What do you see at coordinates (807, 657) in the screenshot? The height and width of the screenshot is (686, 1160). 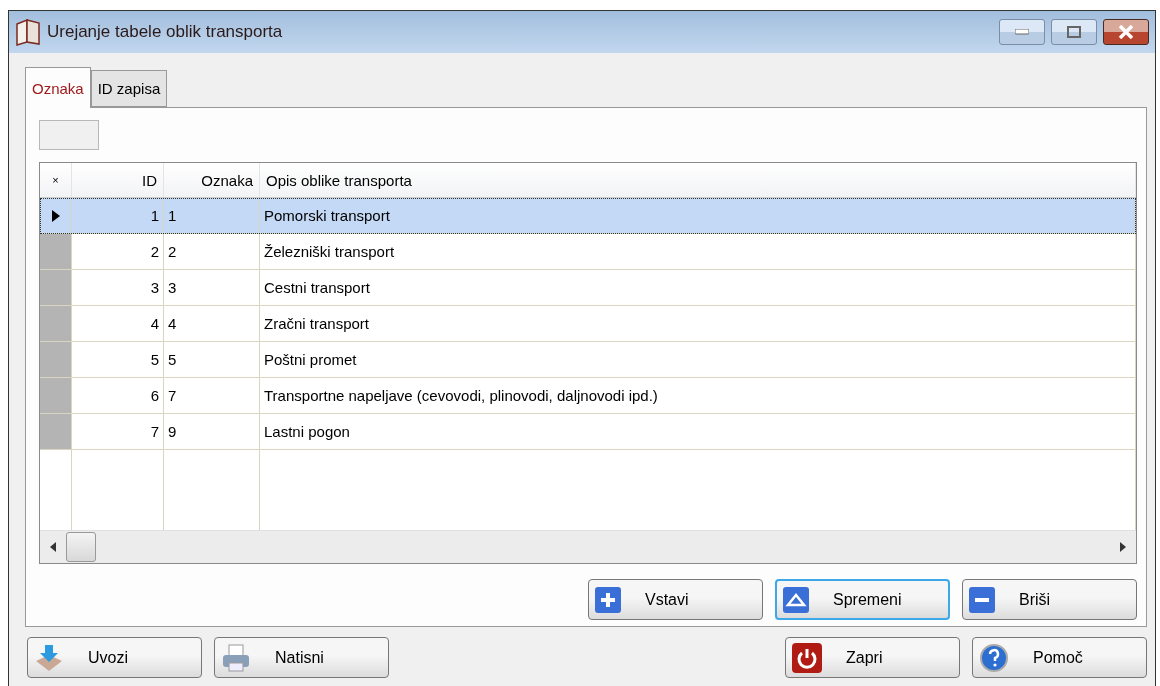 I see `power-icon` at bounding box center [807, 657].